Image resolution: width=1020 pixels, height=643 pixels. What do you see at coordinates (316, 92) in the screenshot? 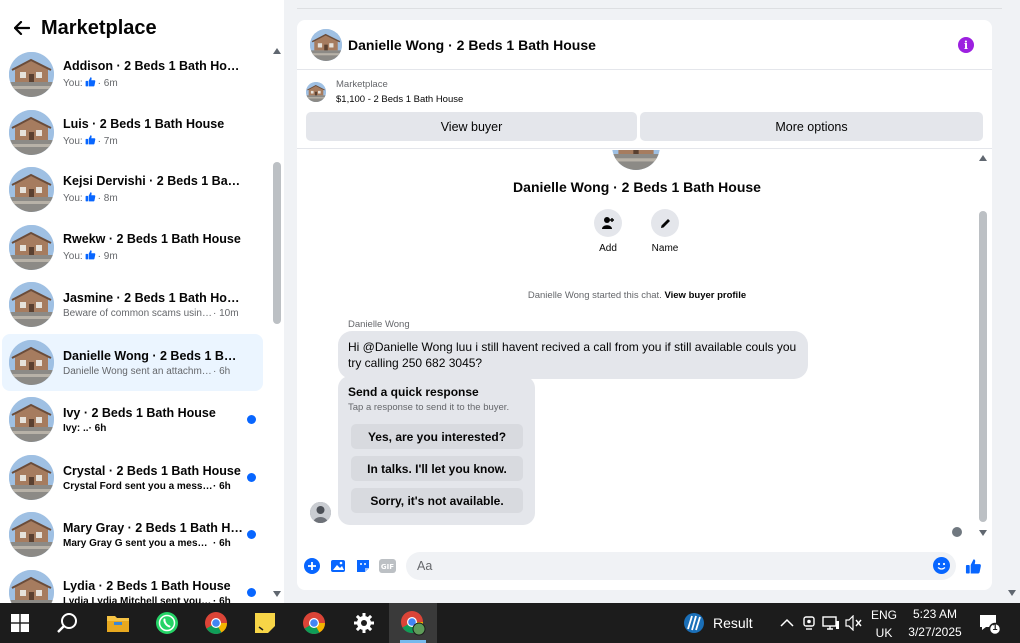
I see `listing-thumbnail` at bounding box center [316, 92].